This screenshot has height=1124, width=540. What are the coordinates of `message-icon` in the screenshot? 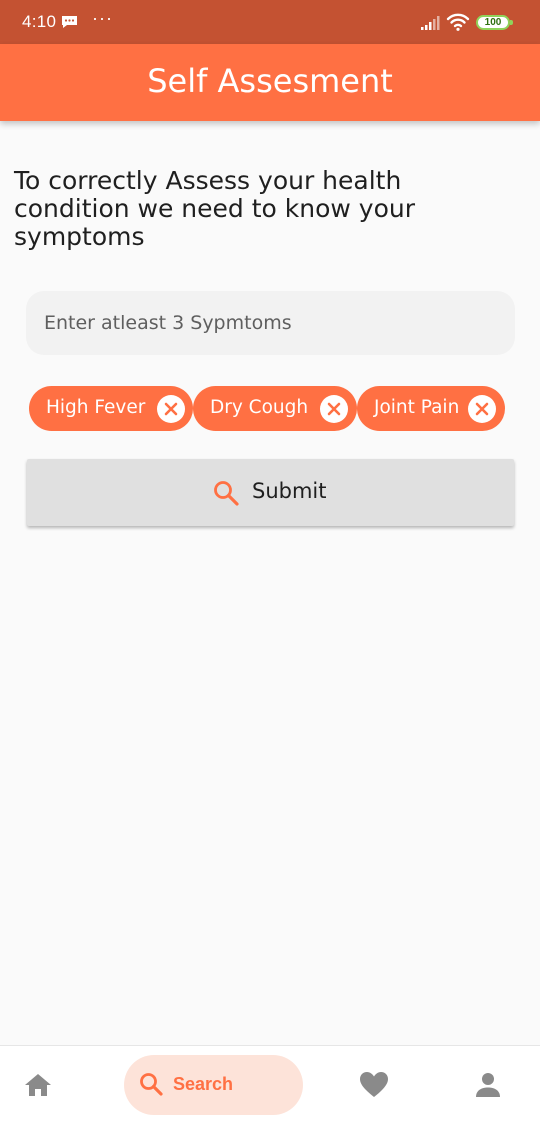 It's located at (69, 22).